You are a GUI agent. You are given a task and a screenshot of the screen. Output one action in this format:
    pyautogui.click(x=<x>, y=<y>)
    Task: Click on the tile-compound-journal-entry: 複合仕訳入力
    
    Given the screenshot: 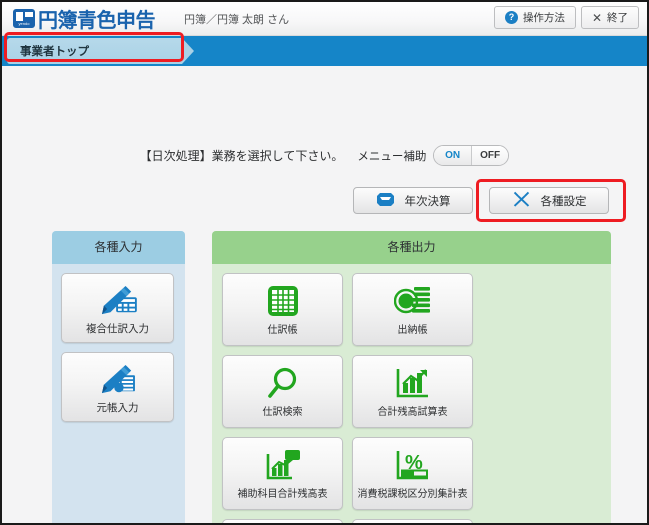 What is the action you would take?
    pyautogui.click(x=117, y=308)
    